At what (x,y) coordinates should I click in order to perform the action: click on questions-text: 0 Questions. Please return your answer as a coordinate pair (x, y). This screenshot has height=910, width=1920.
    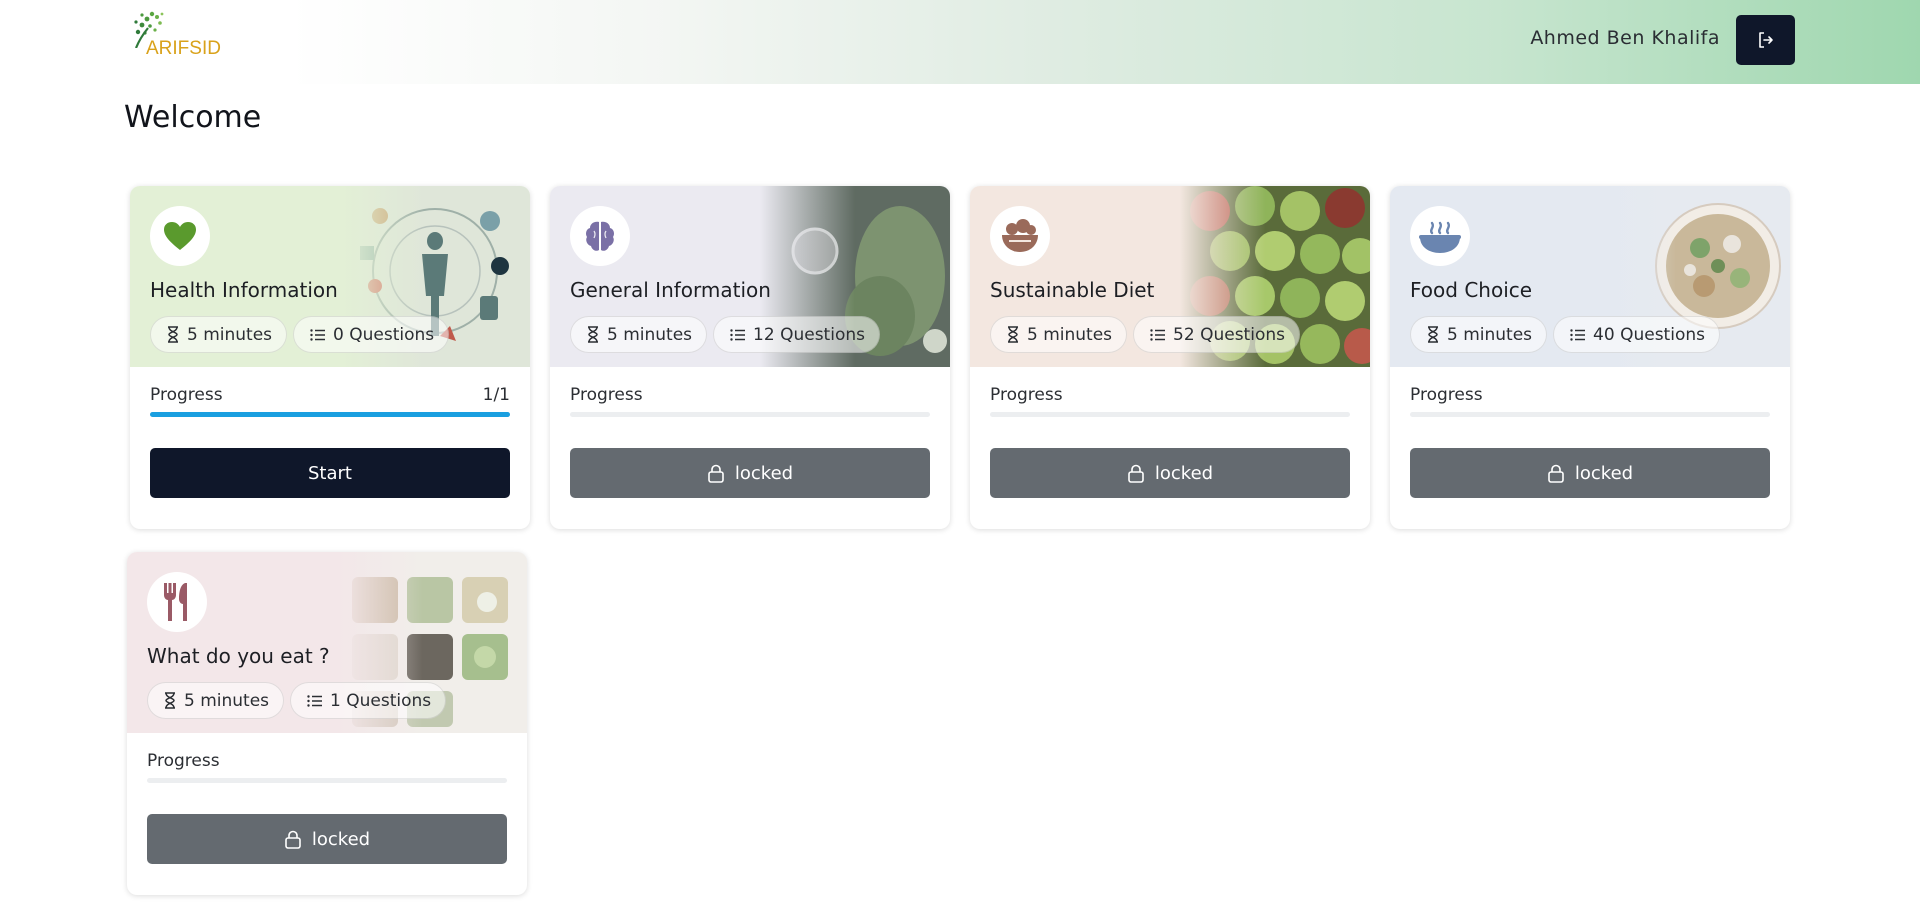
    Looking at the image, I should click on (384, 334).